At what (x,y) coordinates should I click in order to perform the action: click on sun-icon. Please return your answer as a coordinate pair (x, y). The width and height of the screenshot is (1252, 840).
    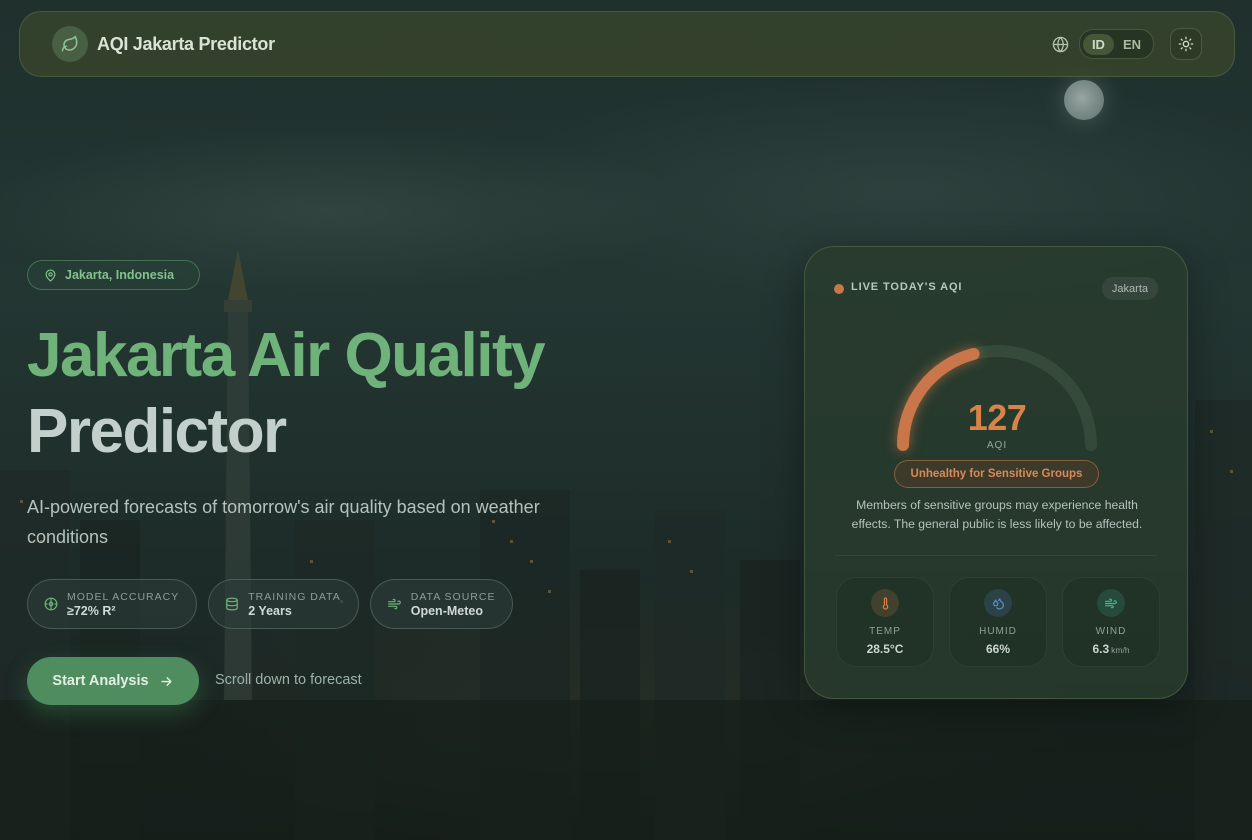
    Looking at the image, I should click on (1186, 44).